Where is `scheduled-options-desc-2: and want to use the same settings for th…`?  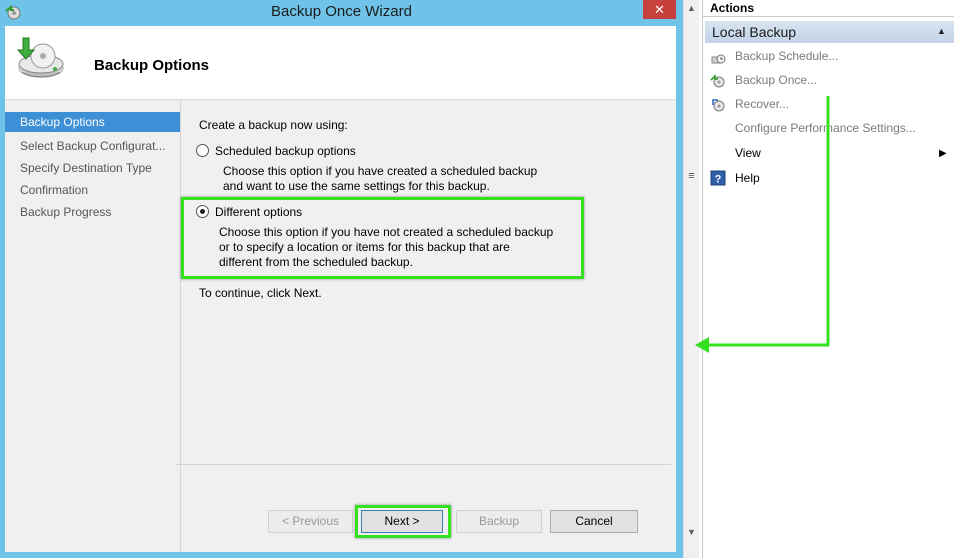 scheduled-options-desc-2: and want to use the same settings for th… is located at coordinates (356, 186).